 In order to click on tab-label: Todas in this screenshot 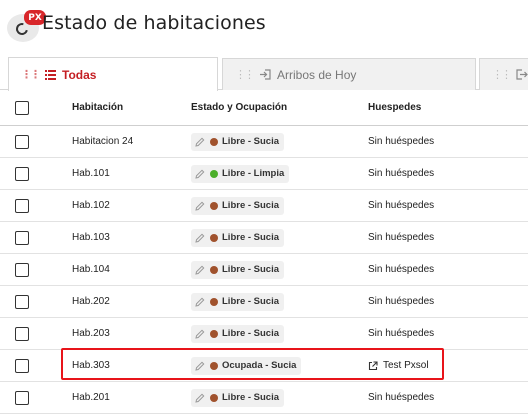, I will do `click(79, 74)`.